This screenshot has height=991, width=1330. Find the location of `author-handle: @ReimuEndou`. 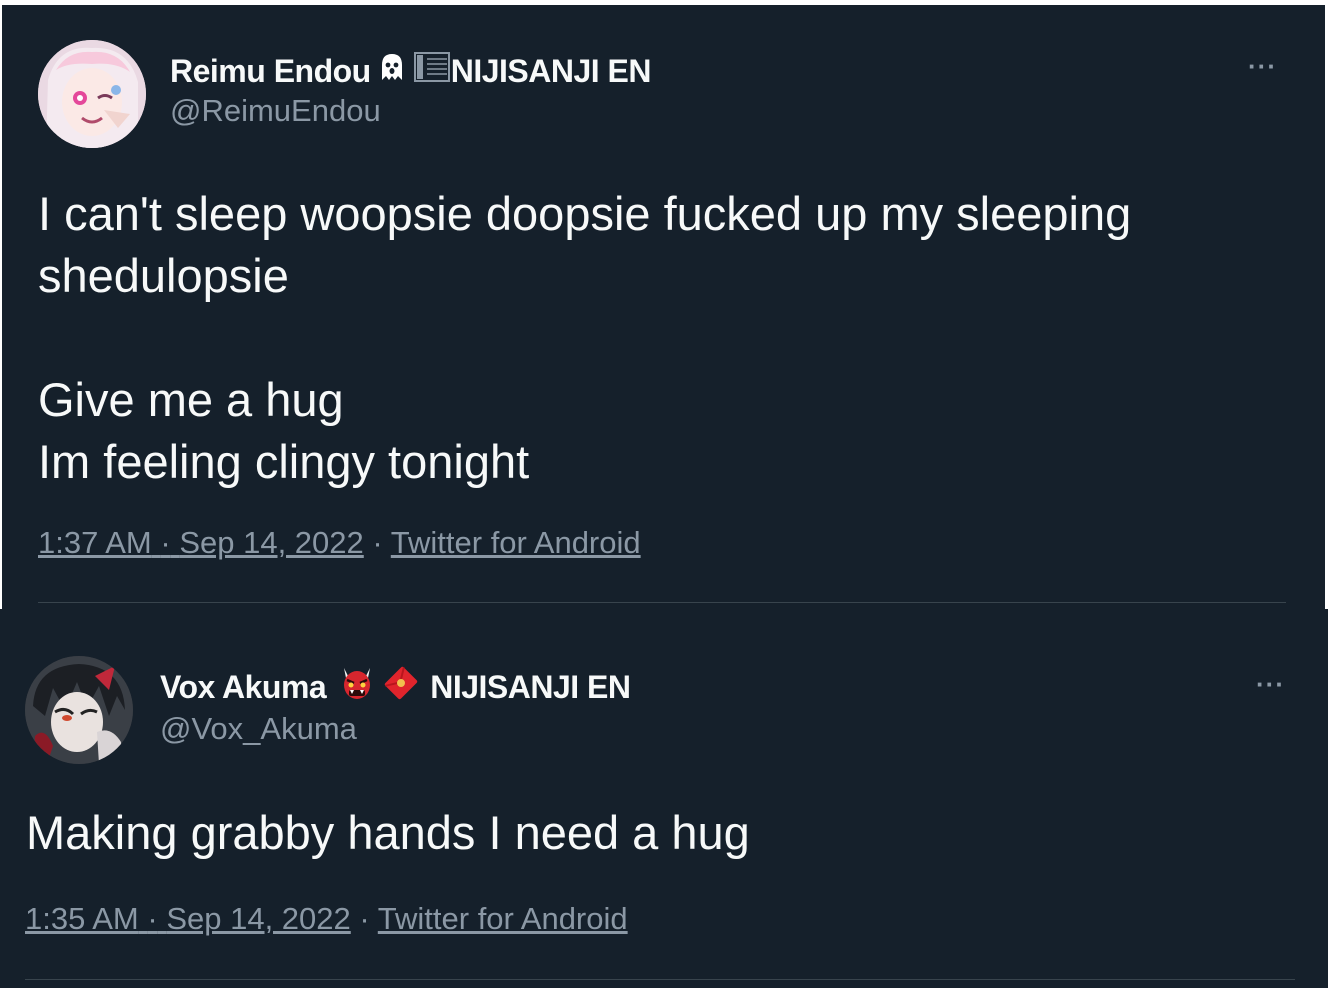

author-handle: @ReimuEndou is located at coordinates (275, 111).